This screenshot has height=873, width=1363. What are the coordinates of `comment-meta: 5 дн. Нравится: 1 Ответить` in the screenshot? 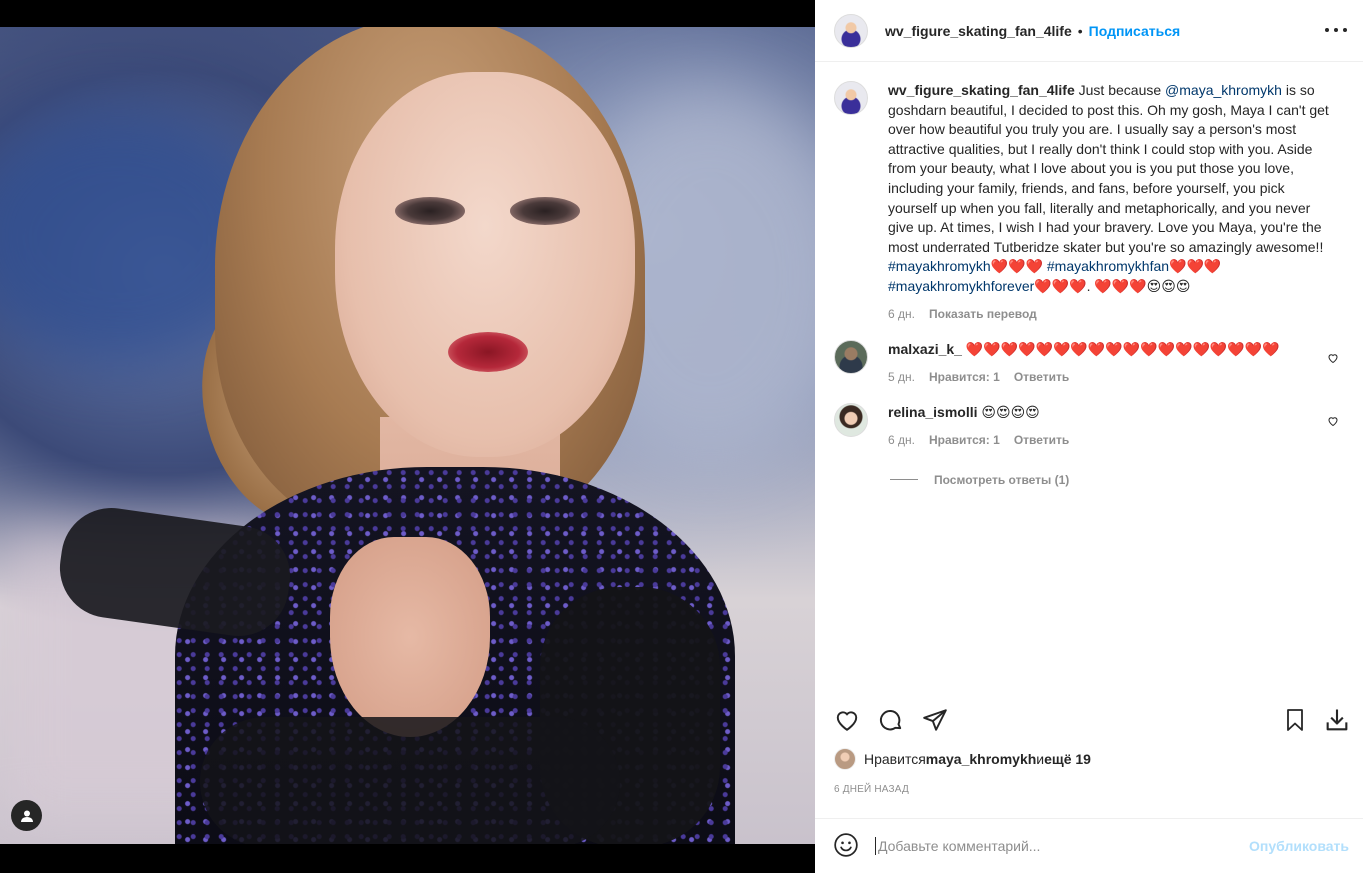 It's located at (1098, 378).